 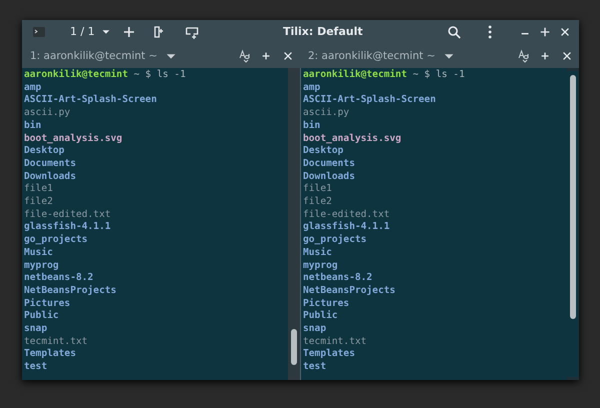 I want to click on add-icon, so click(x=129, y=31).